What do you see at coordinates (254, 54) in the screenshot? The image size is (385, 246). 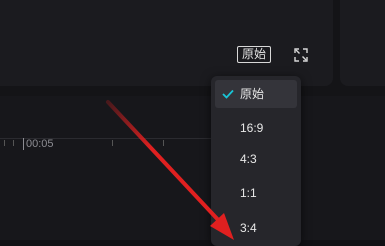 I see `aspect-ratio-button: 原始` at bounding box center [254, 54].